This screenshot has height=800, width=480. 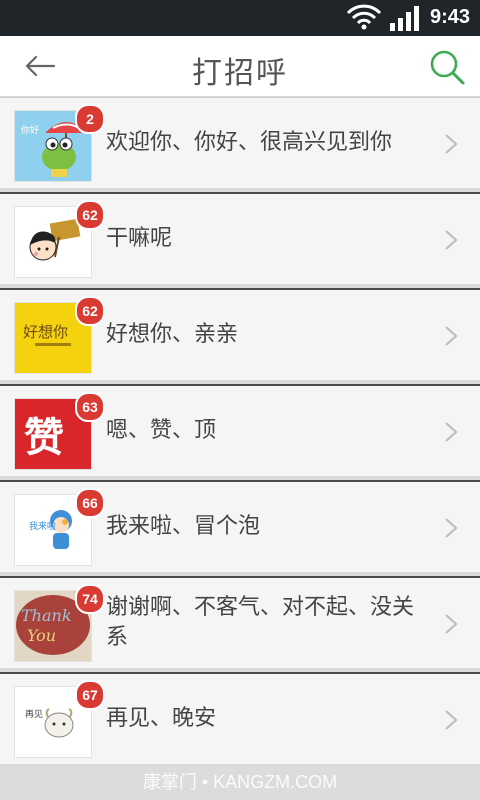 I want to click on status-bar: 9:43, so click(x=240, y=18).